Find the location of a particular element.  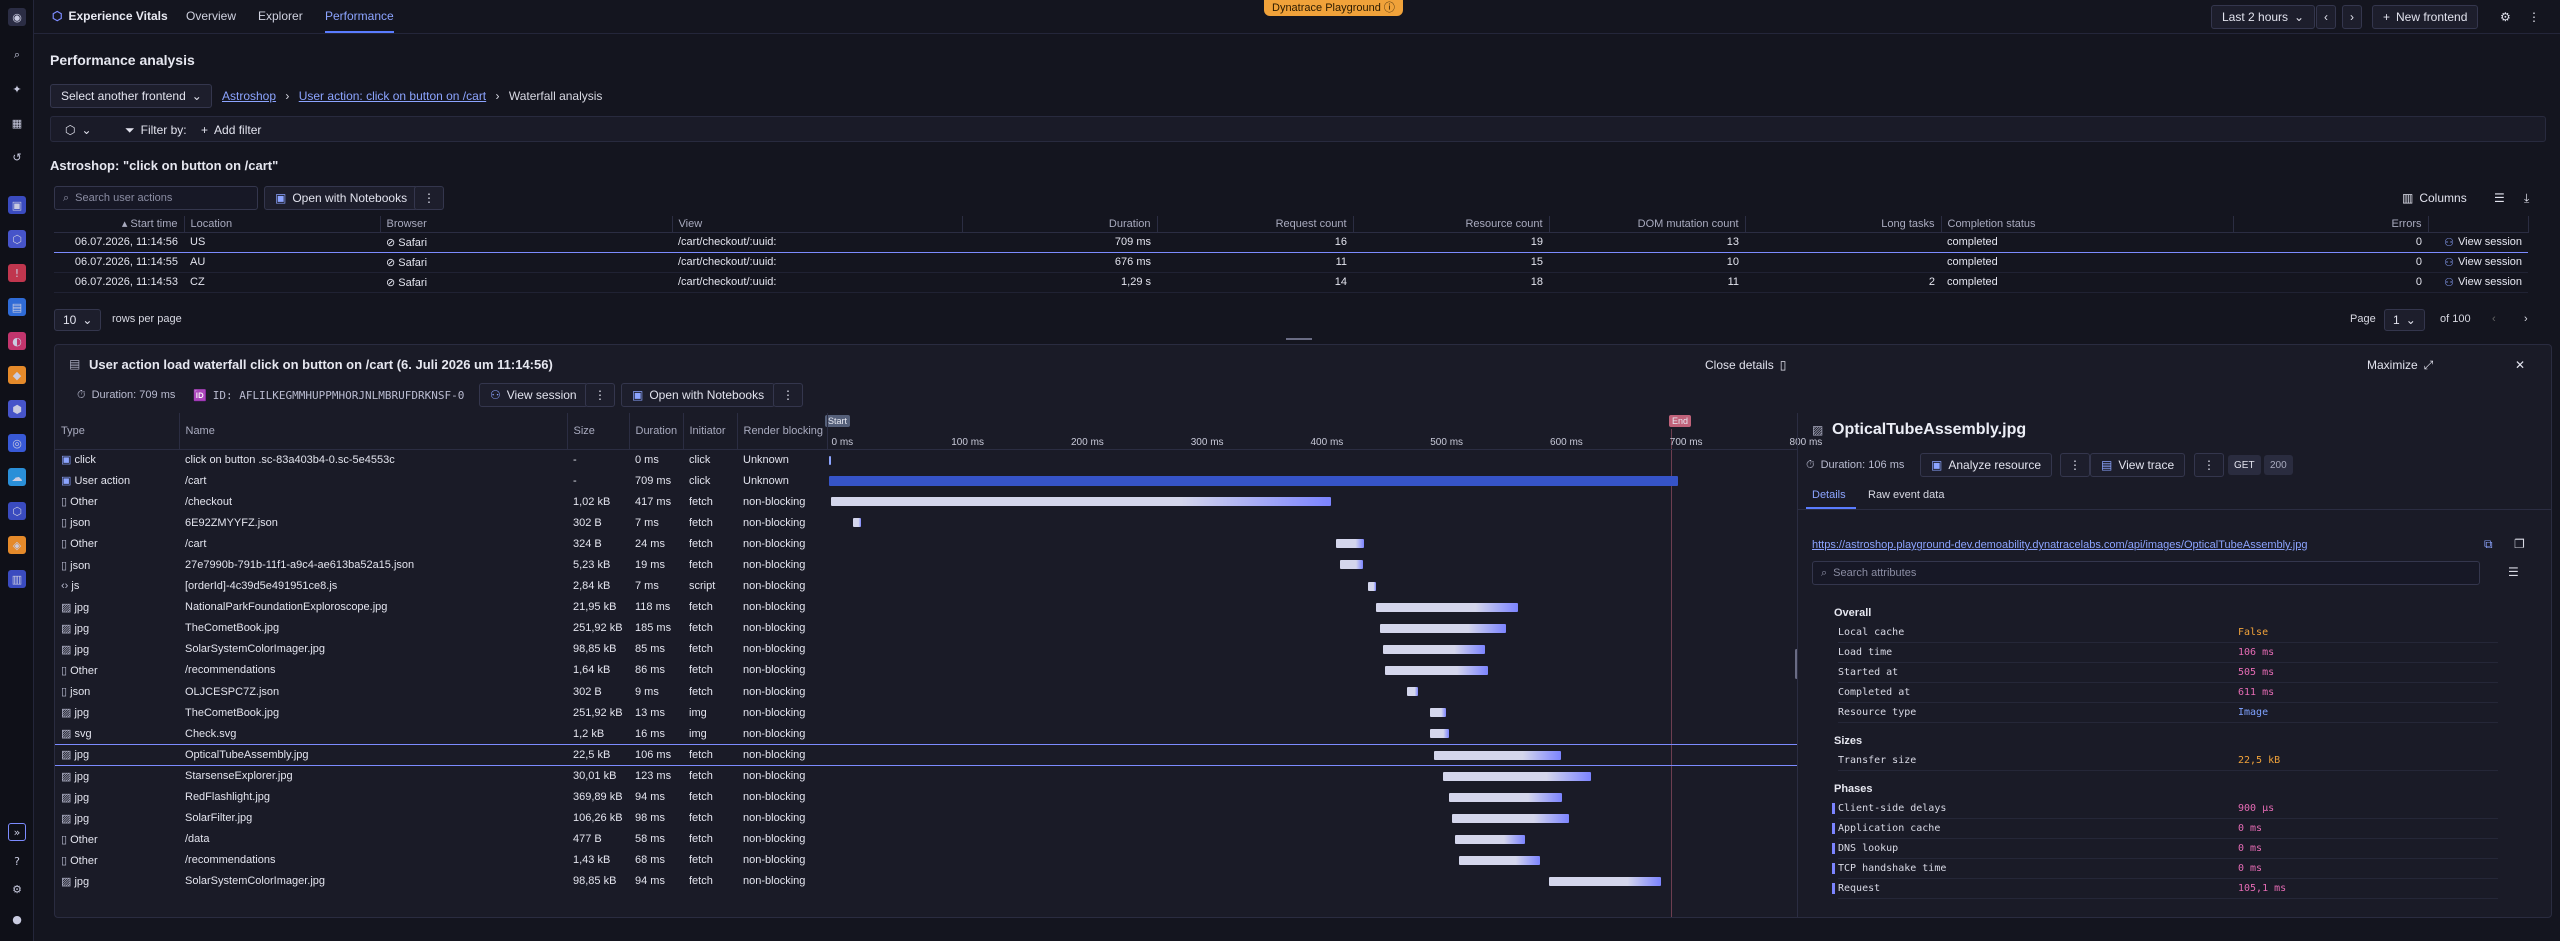

resize-handle is located at coordinates (1299, 339).